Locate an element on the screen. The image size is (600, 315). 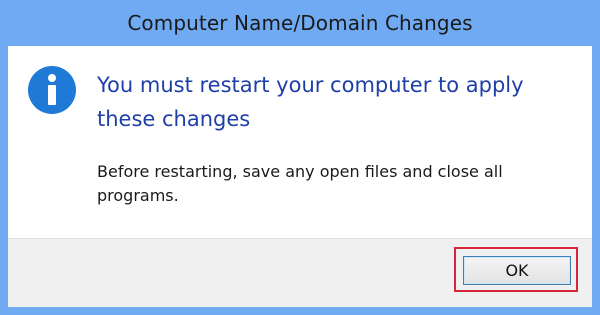
ok-button: OK is located at coordinates (517, 270).